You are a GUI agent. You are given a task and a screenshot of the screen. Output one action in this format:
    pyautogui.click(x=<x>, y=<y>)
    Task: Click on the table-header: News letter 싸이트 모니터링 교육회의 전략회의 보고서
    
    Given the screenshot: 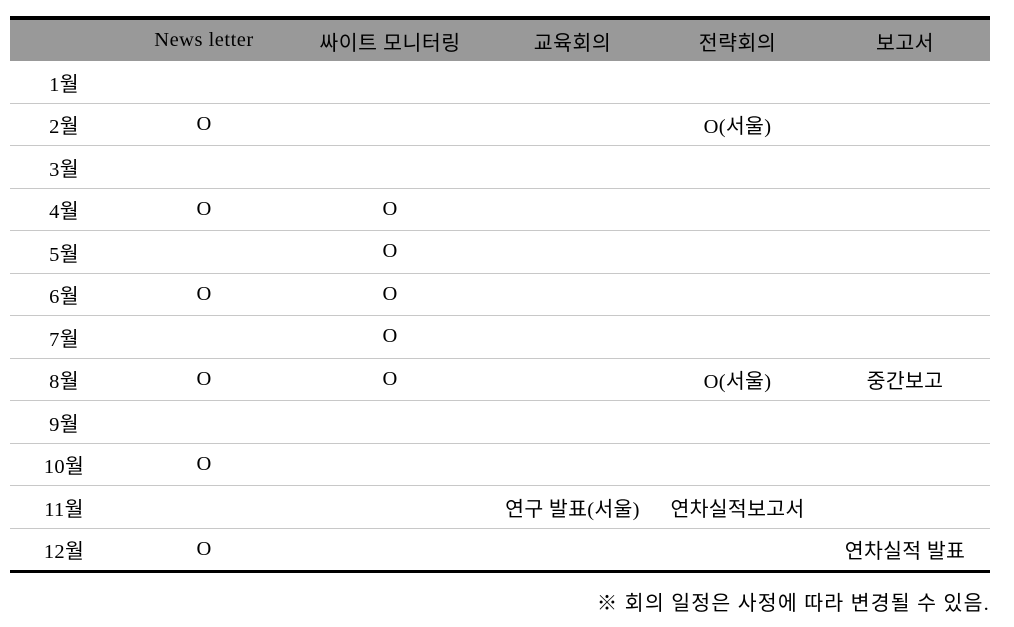 What is the action you would take?
    pyautogui.click(x=500, y=39)
    